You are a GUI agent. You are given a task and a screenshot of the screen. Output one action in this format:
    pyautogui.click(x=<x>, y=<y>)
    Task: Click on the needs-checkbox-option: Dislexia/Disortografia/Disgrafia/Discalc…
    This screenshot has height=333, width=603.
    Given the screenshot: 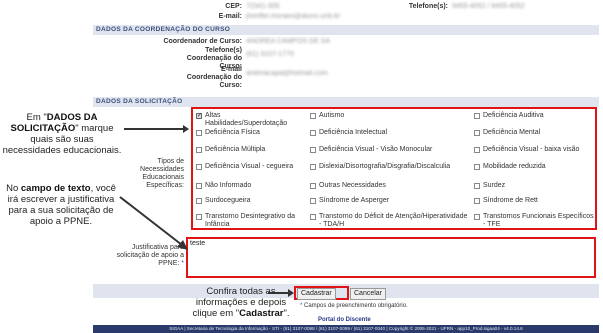 What is the action you would take?
    pyautogui.click(x=390, y=167)
    